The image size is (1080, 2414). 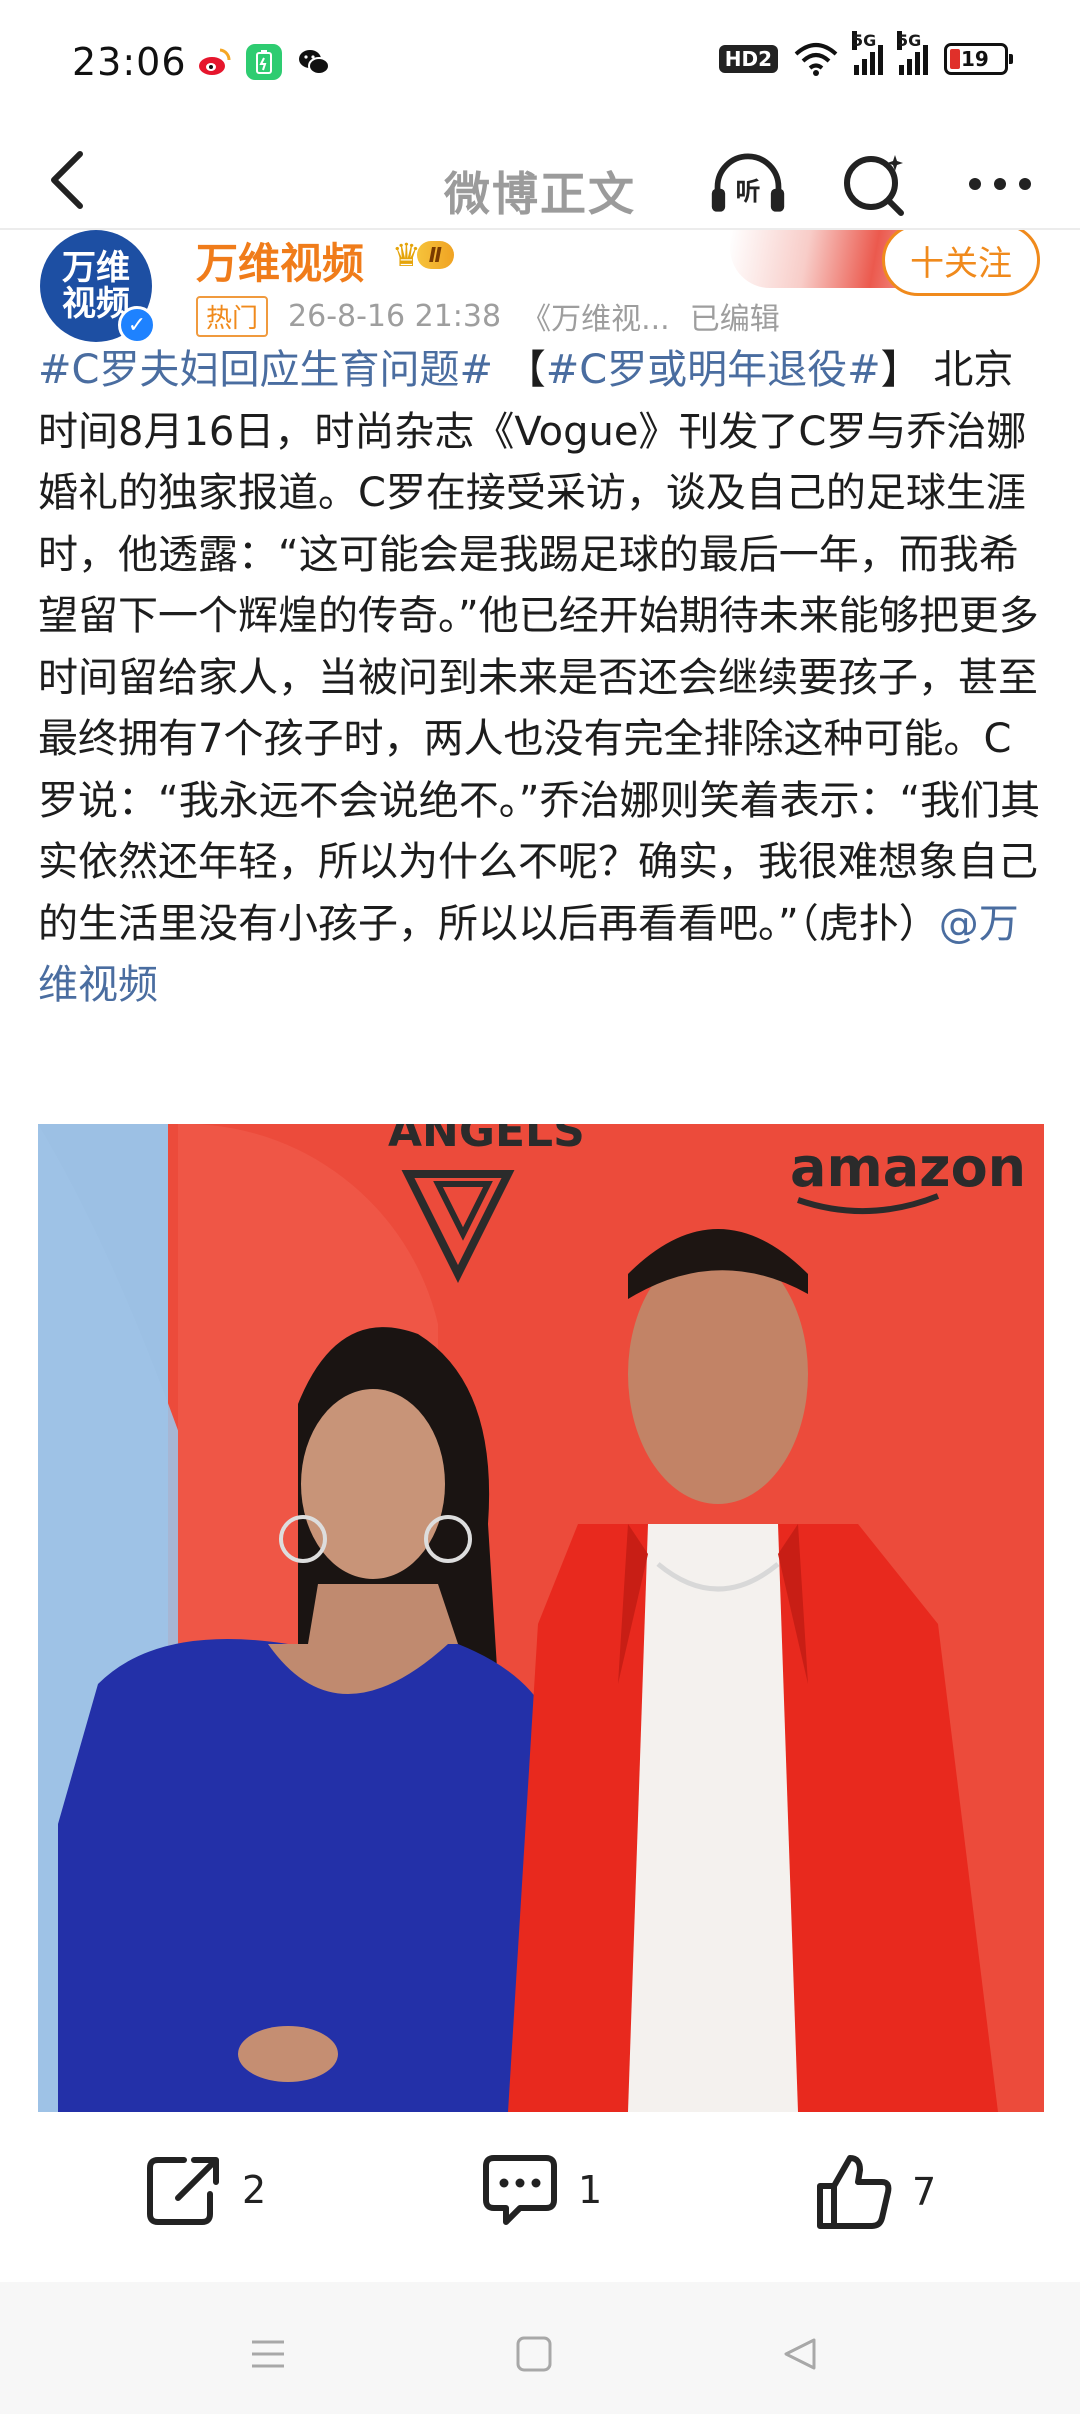 I want to click on signal-icon-sim2: 5G, so click(x=912, y=53).